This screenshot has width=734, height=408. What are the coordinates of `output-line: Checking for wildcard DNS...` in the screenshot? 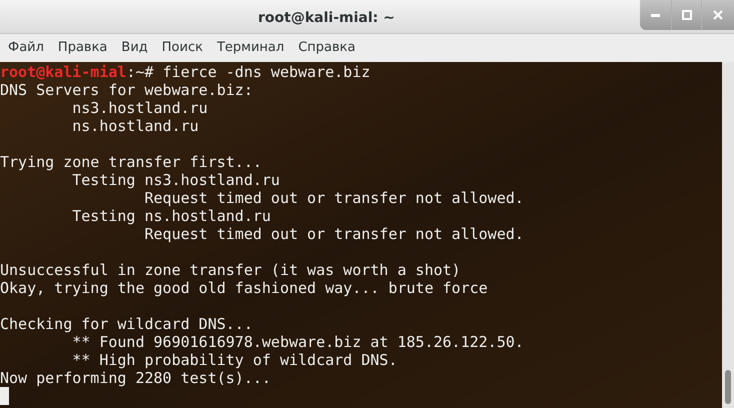 It's located at (126, 324).